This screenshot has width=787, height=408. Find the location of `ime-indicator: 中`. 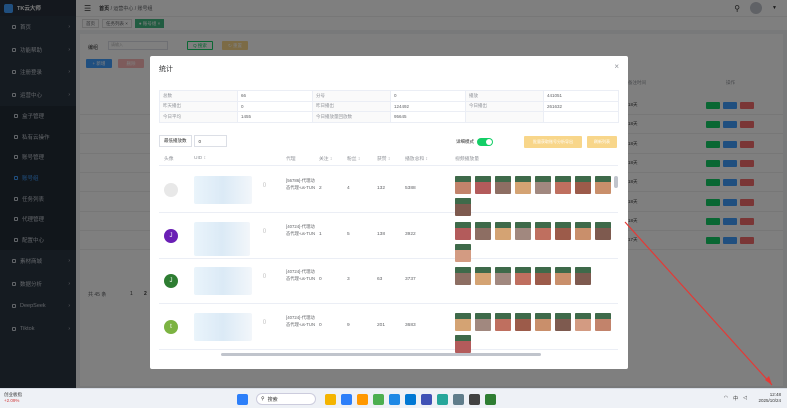

ime-indicator: 中 is located at coordinates (735, 398).